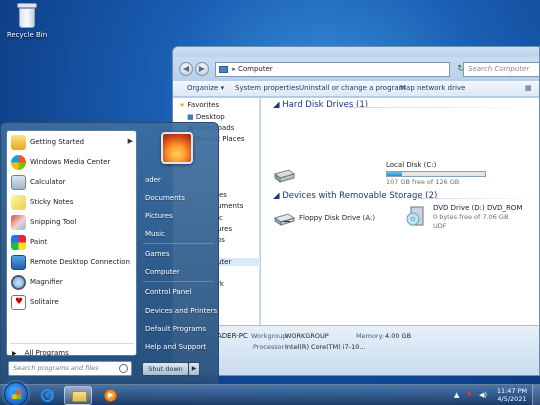 The width and height of the screenshot is (540, 405). What do you see at coordinates (70, 368) in the screenshot?
I see `start-search-input: Search programs and files` at bounding box center [70, 368].